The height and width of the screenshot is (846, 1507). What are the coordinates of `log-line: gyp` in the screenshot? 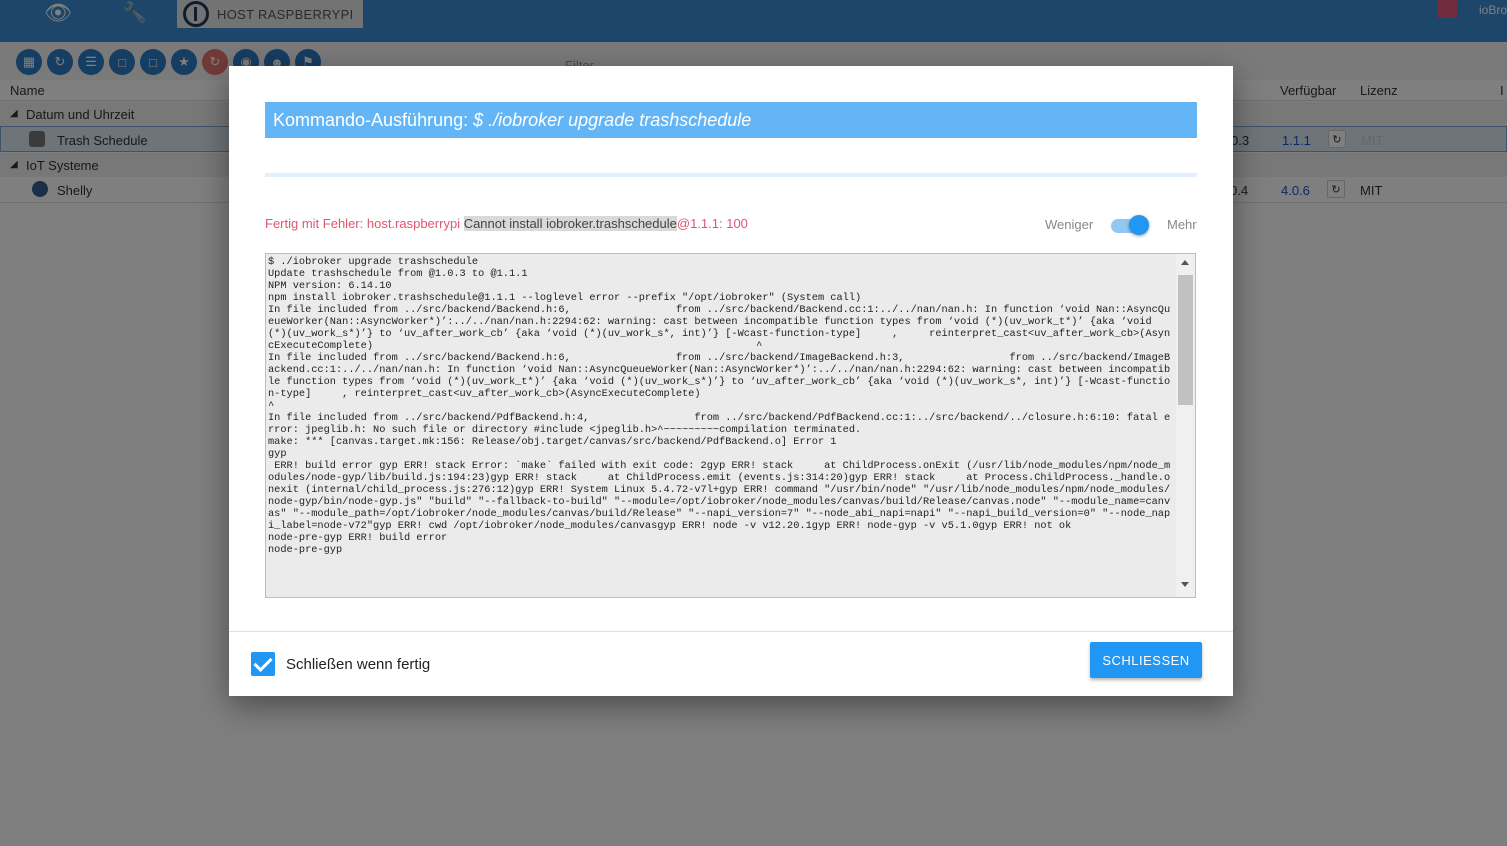 It's located at (277, 454).